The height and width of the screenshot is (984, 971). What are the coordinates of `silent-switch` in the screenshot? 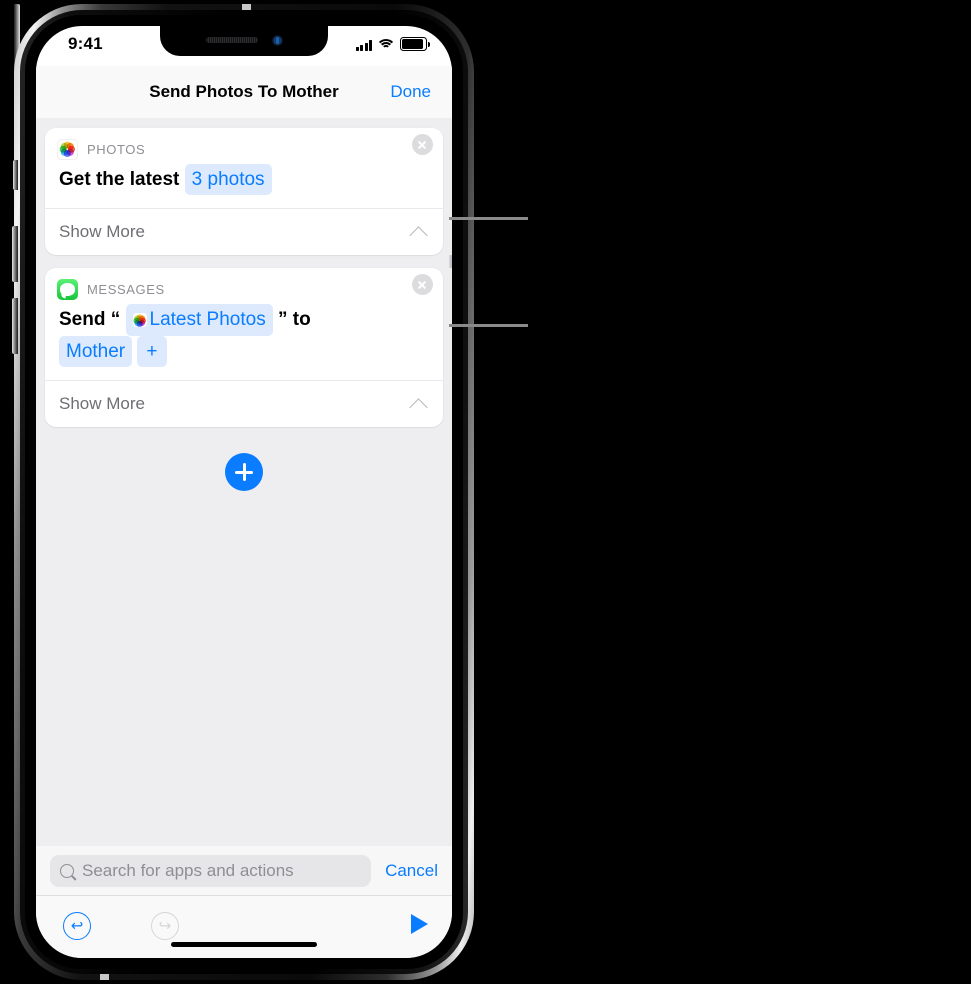 It's located at (15, 175).